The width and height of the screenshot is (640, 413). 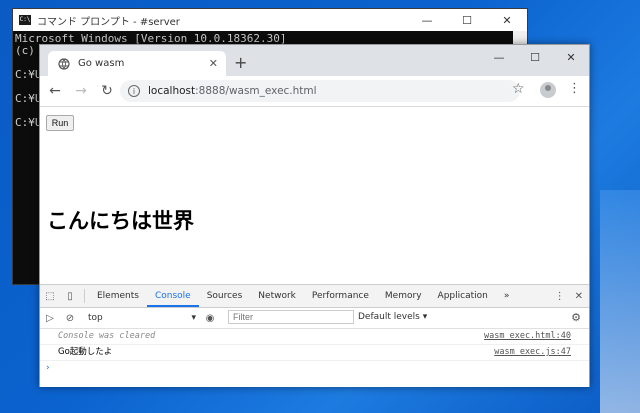 I want to click on gear-icon: ⚙, so click(x=576, y=317).